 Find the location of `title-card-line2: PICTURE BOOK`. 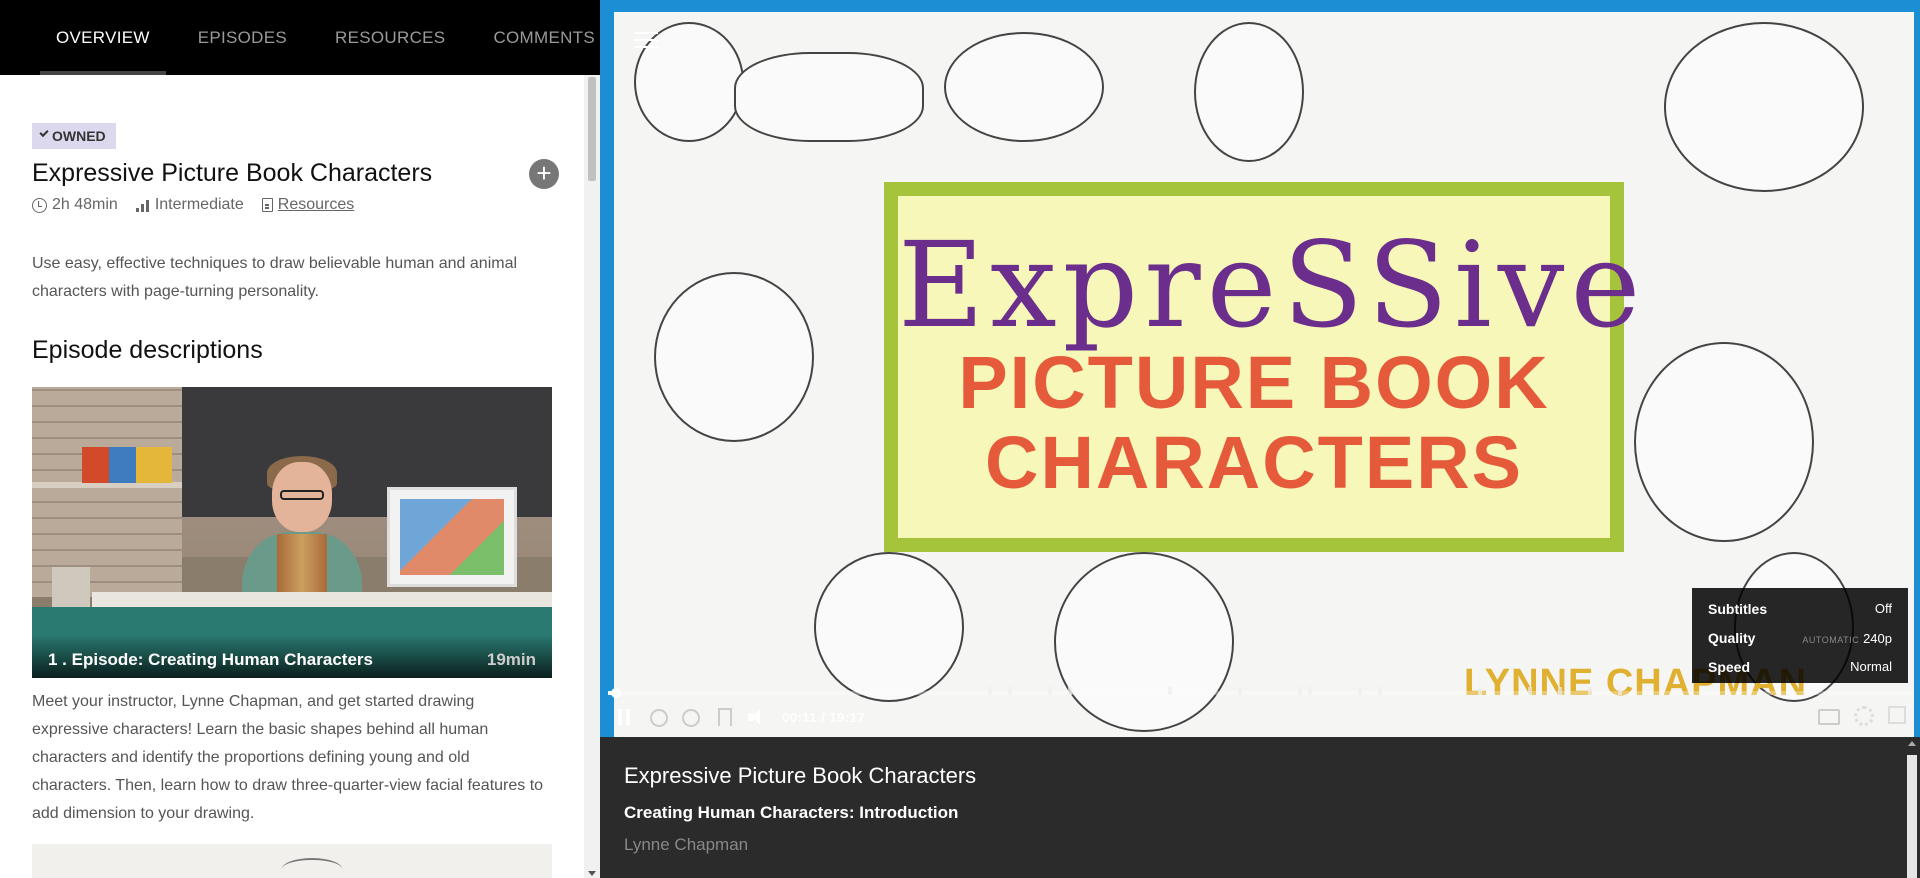

title-card-line2: PICTURE BOOK is located at coordinates (1254, 382).